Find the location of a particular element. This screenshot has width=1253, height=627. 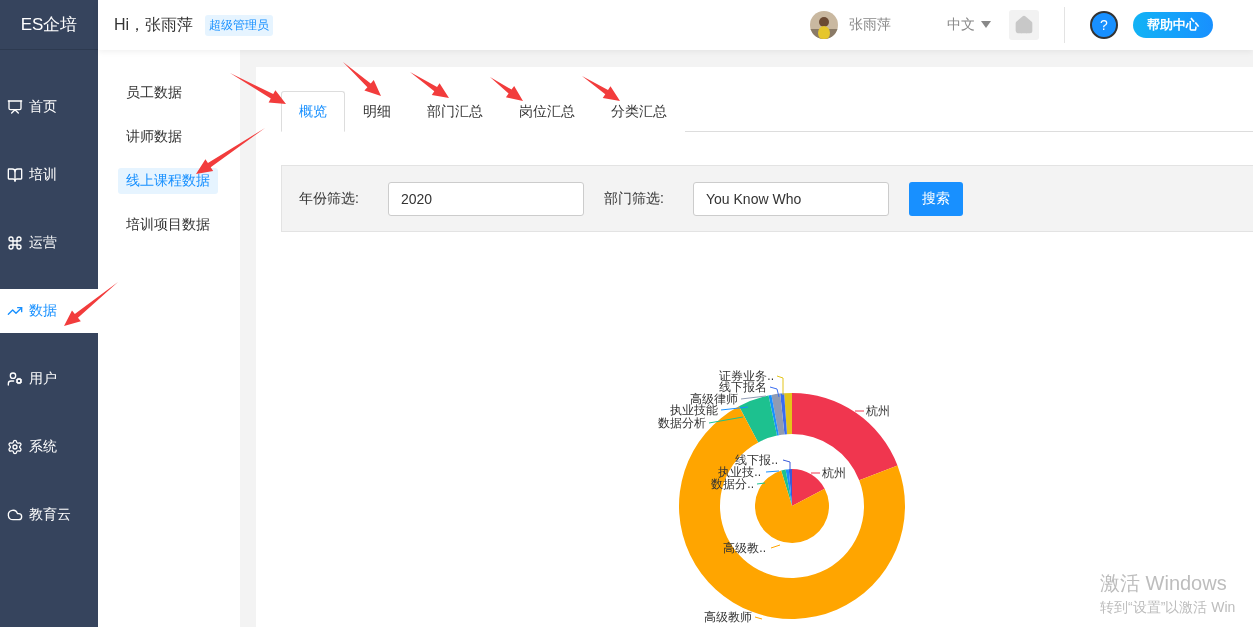

year-field: 2020 is located at coordinates (486, 198).